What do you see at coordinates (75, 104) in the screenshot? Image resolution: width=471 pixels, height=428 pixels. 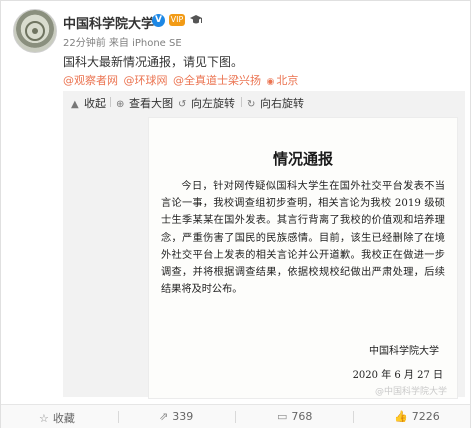 I see `collapse-icon: ▲` at bounding box center [75, 104].